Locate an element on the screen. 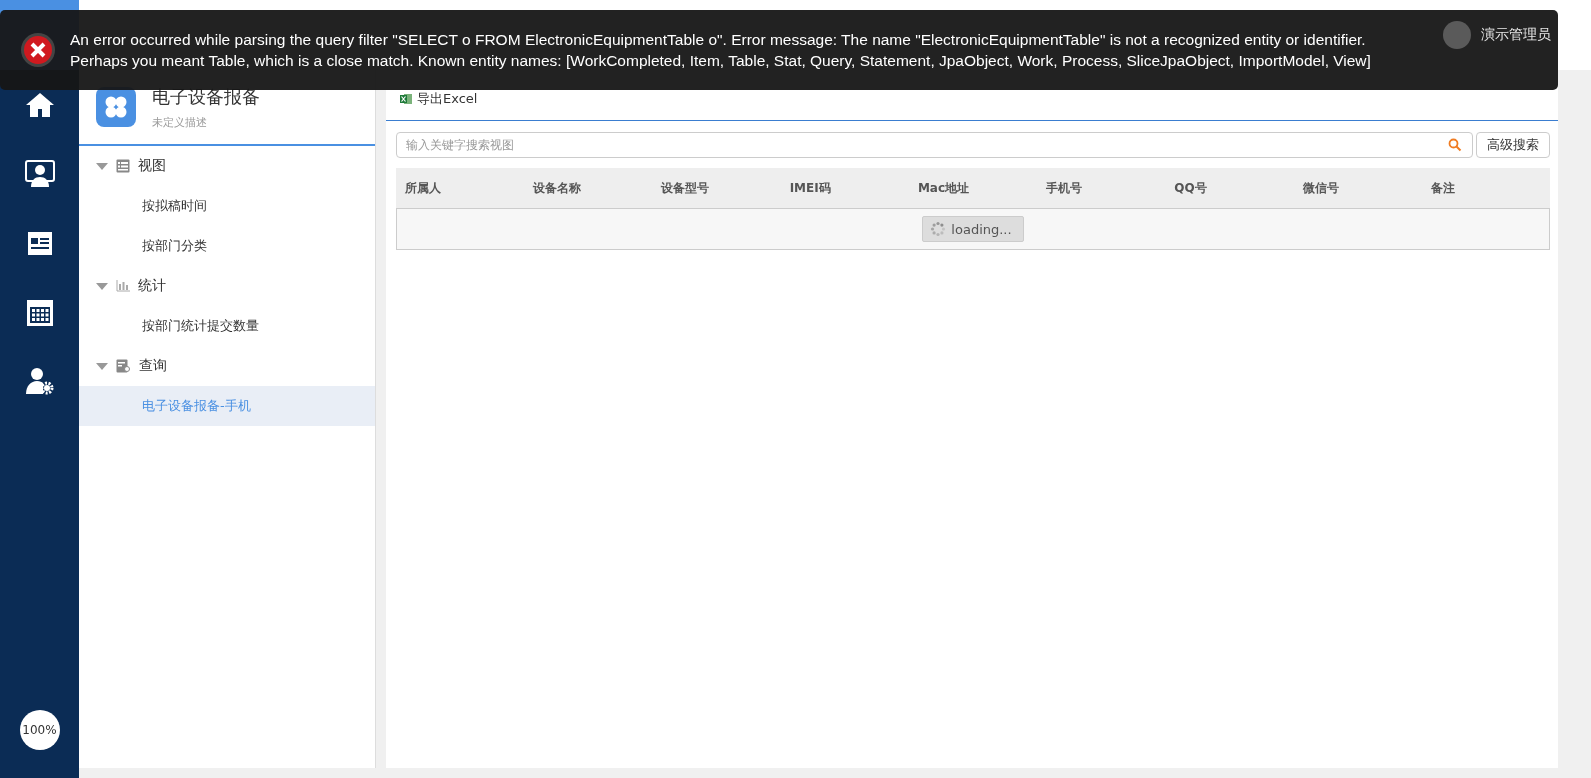  zoom-badge: 100% is located at coordinates (39, 730).